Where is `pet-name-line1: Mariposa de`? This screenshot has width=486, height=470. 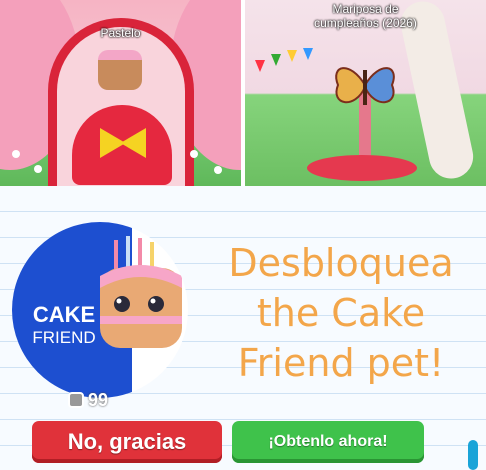
pet-name-line1: Mariposa de is located at coordinates (365, 9).